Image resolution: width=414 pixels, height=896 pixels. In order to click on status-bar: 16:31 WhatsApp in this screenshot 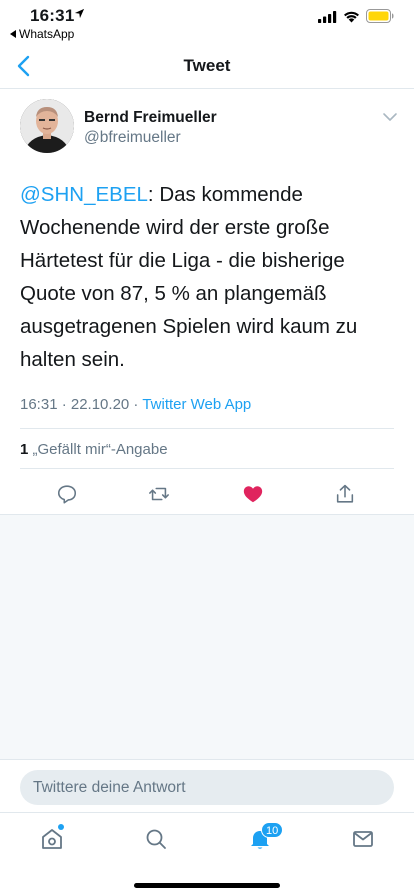, I will do `click(207, 22)`.